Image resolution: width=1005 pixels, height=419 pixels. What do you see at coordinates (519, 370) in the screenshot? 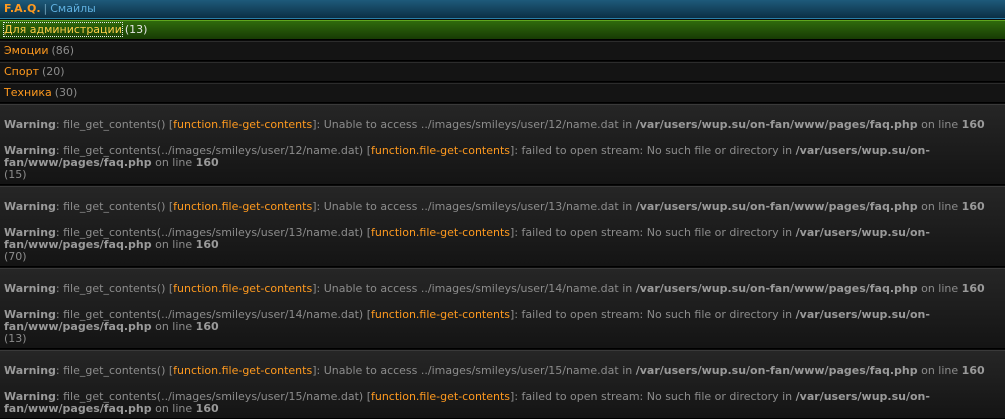
I see `file-path: ../images/smileys/user/15/name.dat` at bounding box center [519, 370].